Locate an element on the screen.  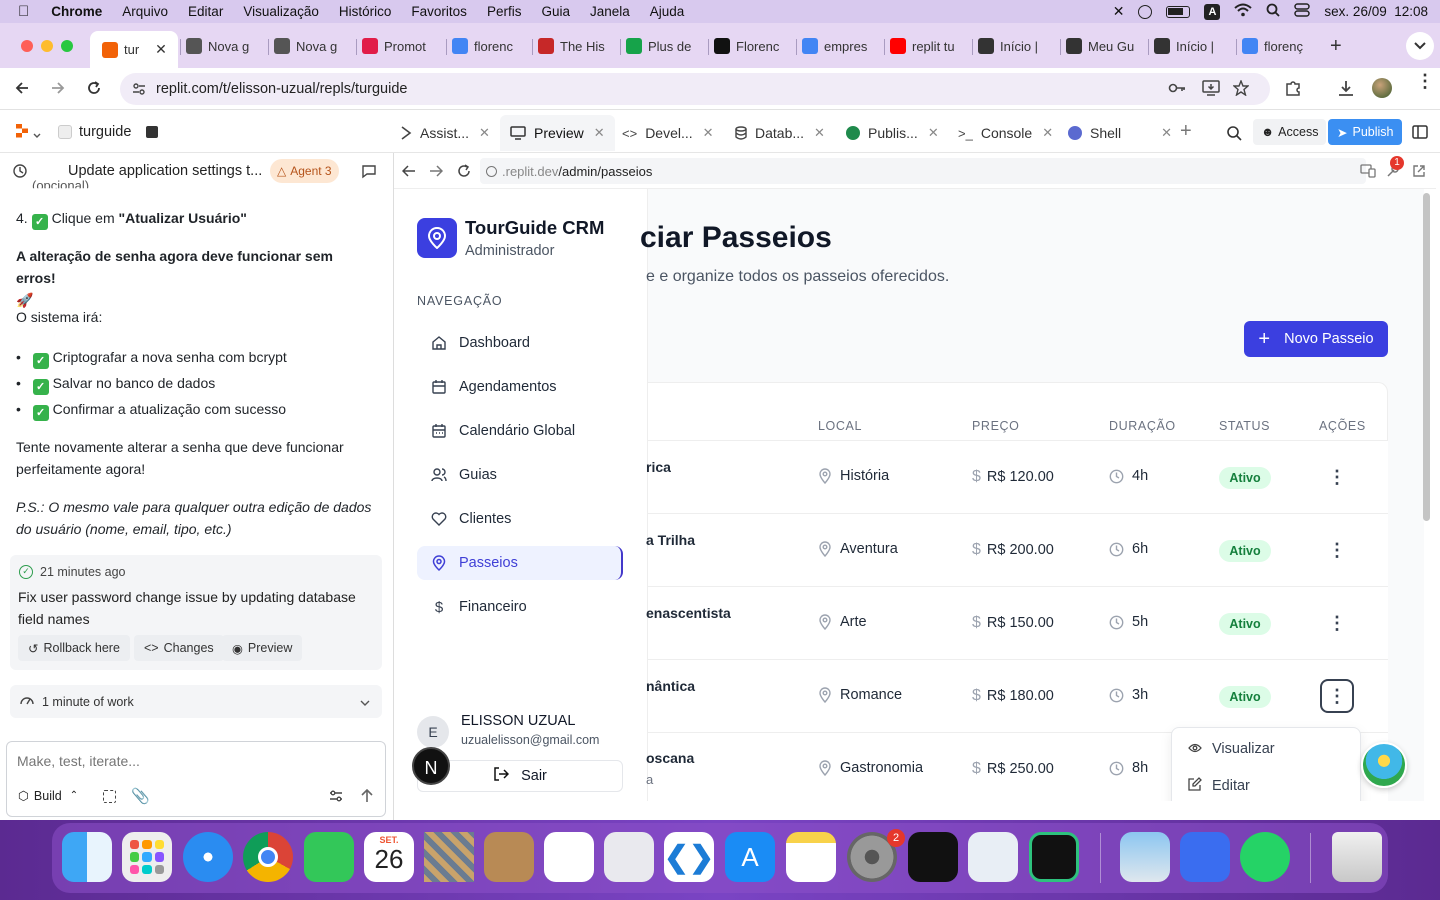
control-center-icon is located at coordinates (1302, 11).